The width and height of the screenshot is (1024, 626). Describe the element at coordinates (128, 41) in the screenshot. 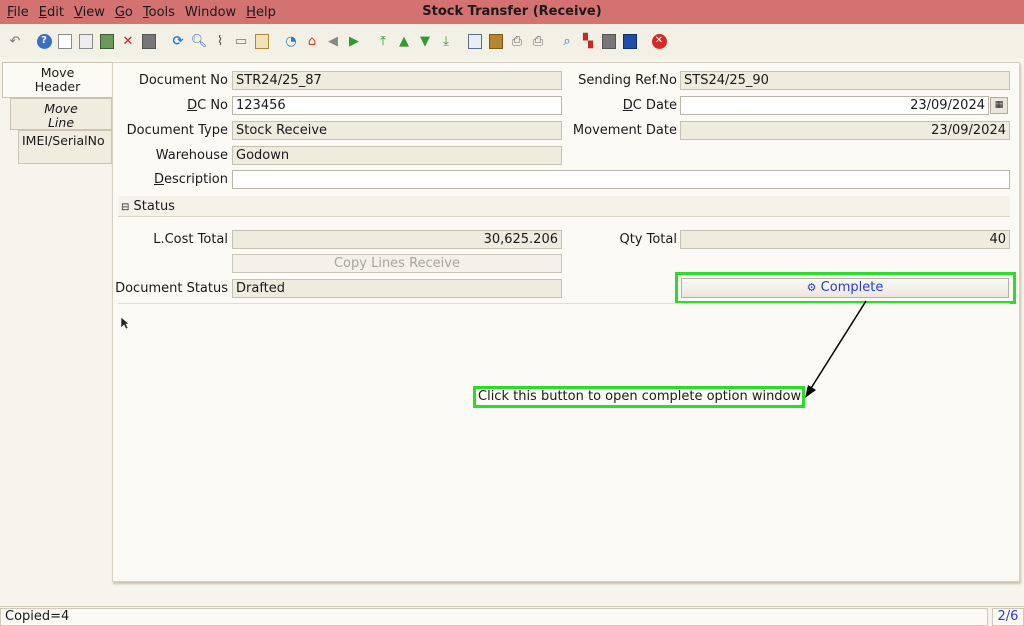

I see `delete-icon: ✕` at that location.